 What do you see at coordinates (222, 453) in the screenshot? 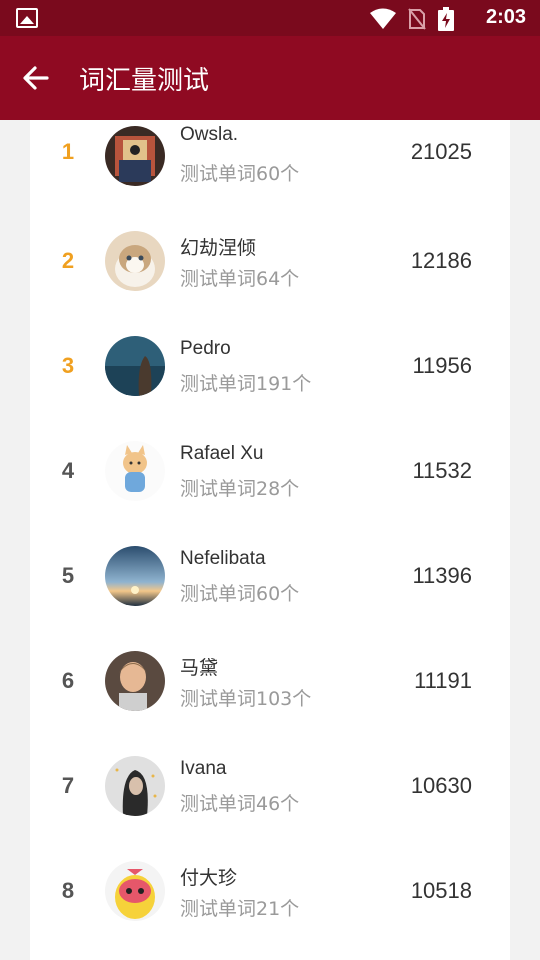
I see `user-name: Rafael Xu` at bounding box center [222, 453].